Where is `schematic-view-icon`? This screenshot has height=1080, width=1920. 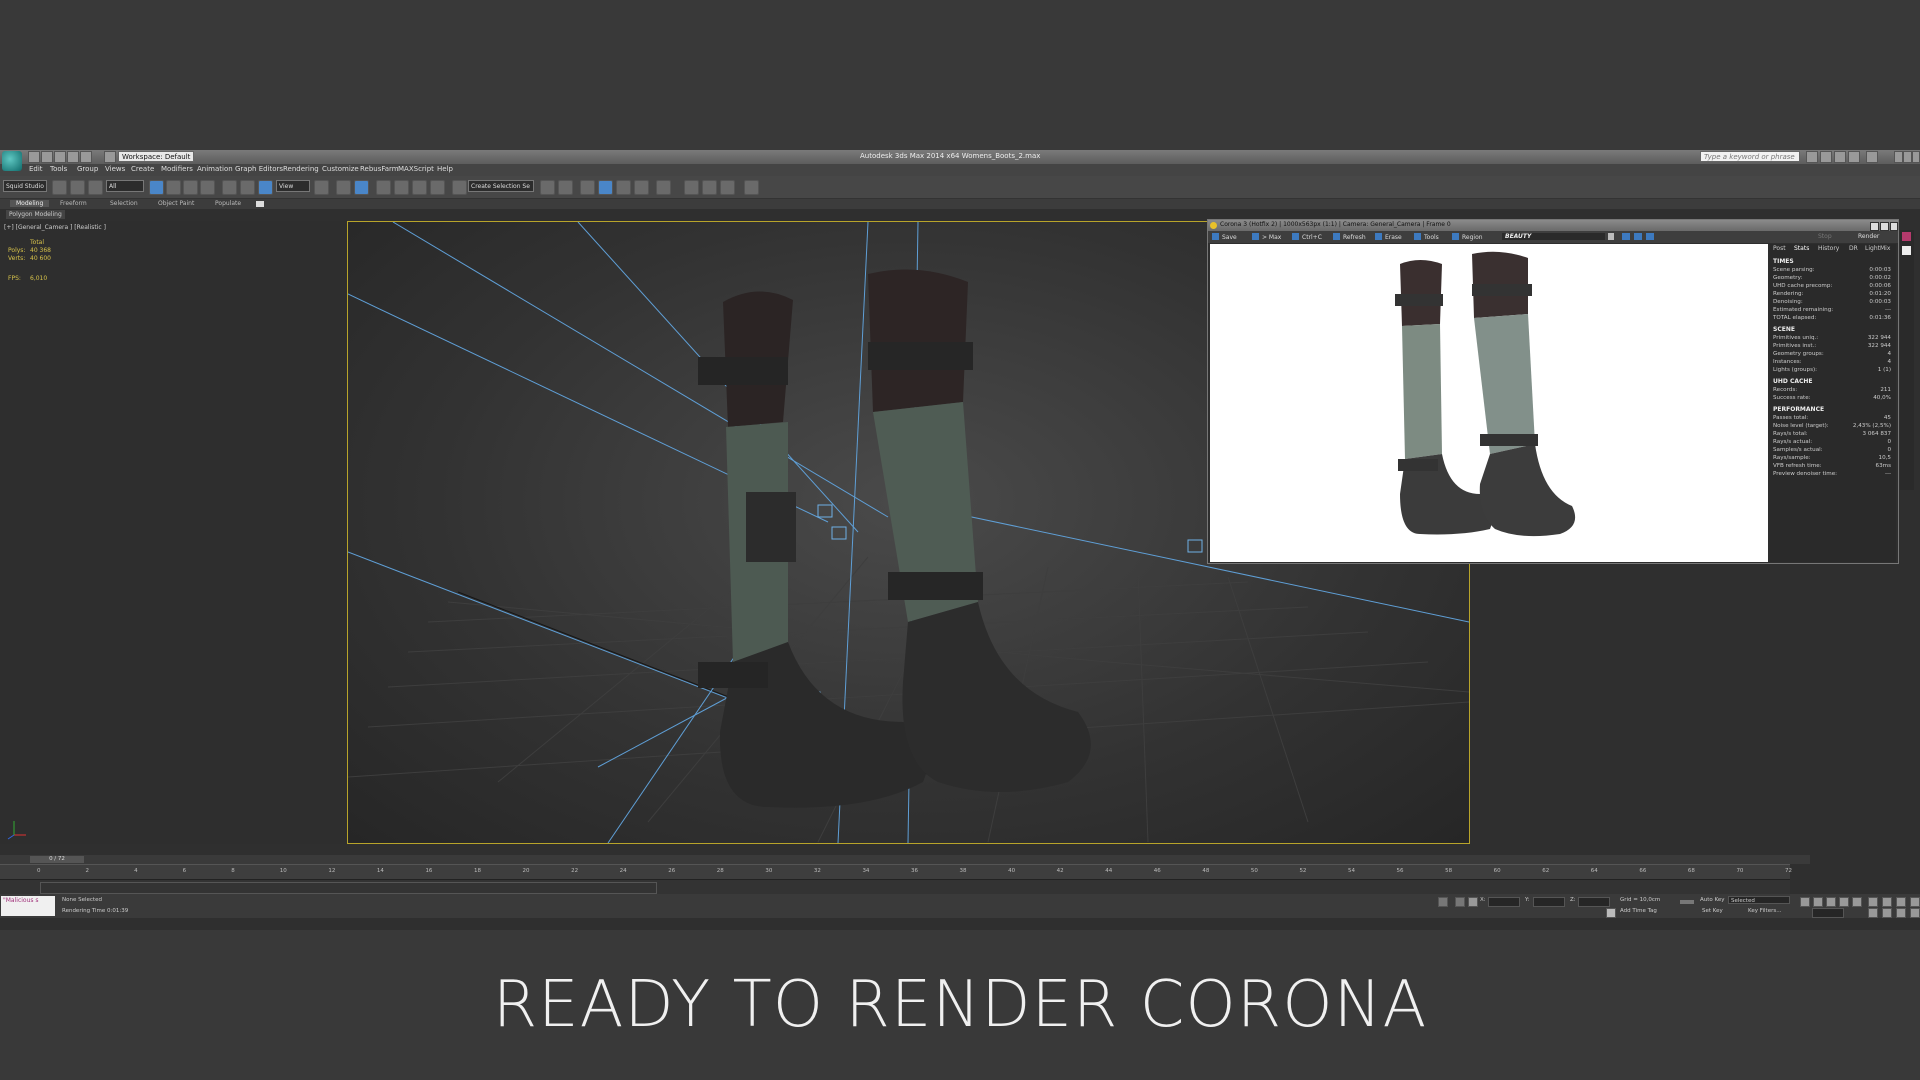 schematic-view-icon is located at coordinates (641, 187).